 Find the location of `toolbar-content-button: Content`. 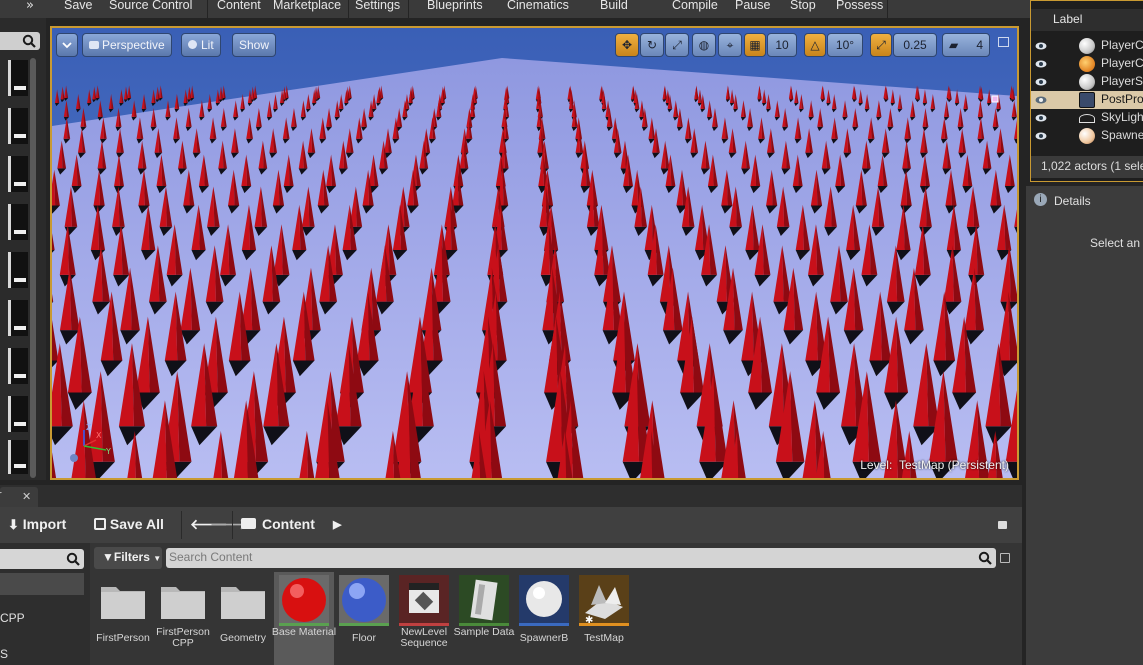

toolbar-content-button: Content is located at coordinates (239, 8).